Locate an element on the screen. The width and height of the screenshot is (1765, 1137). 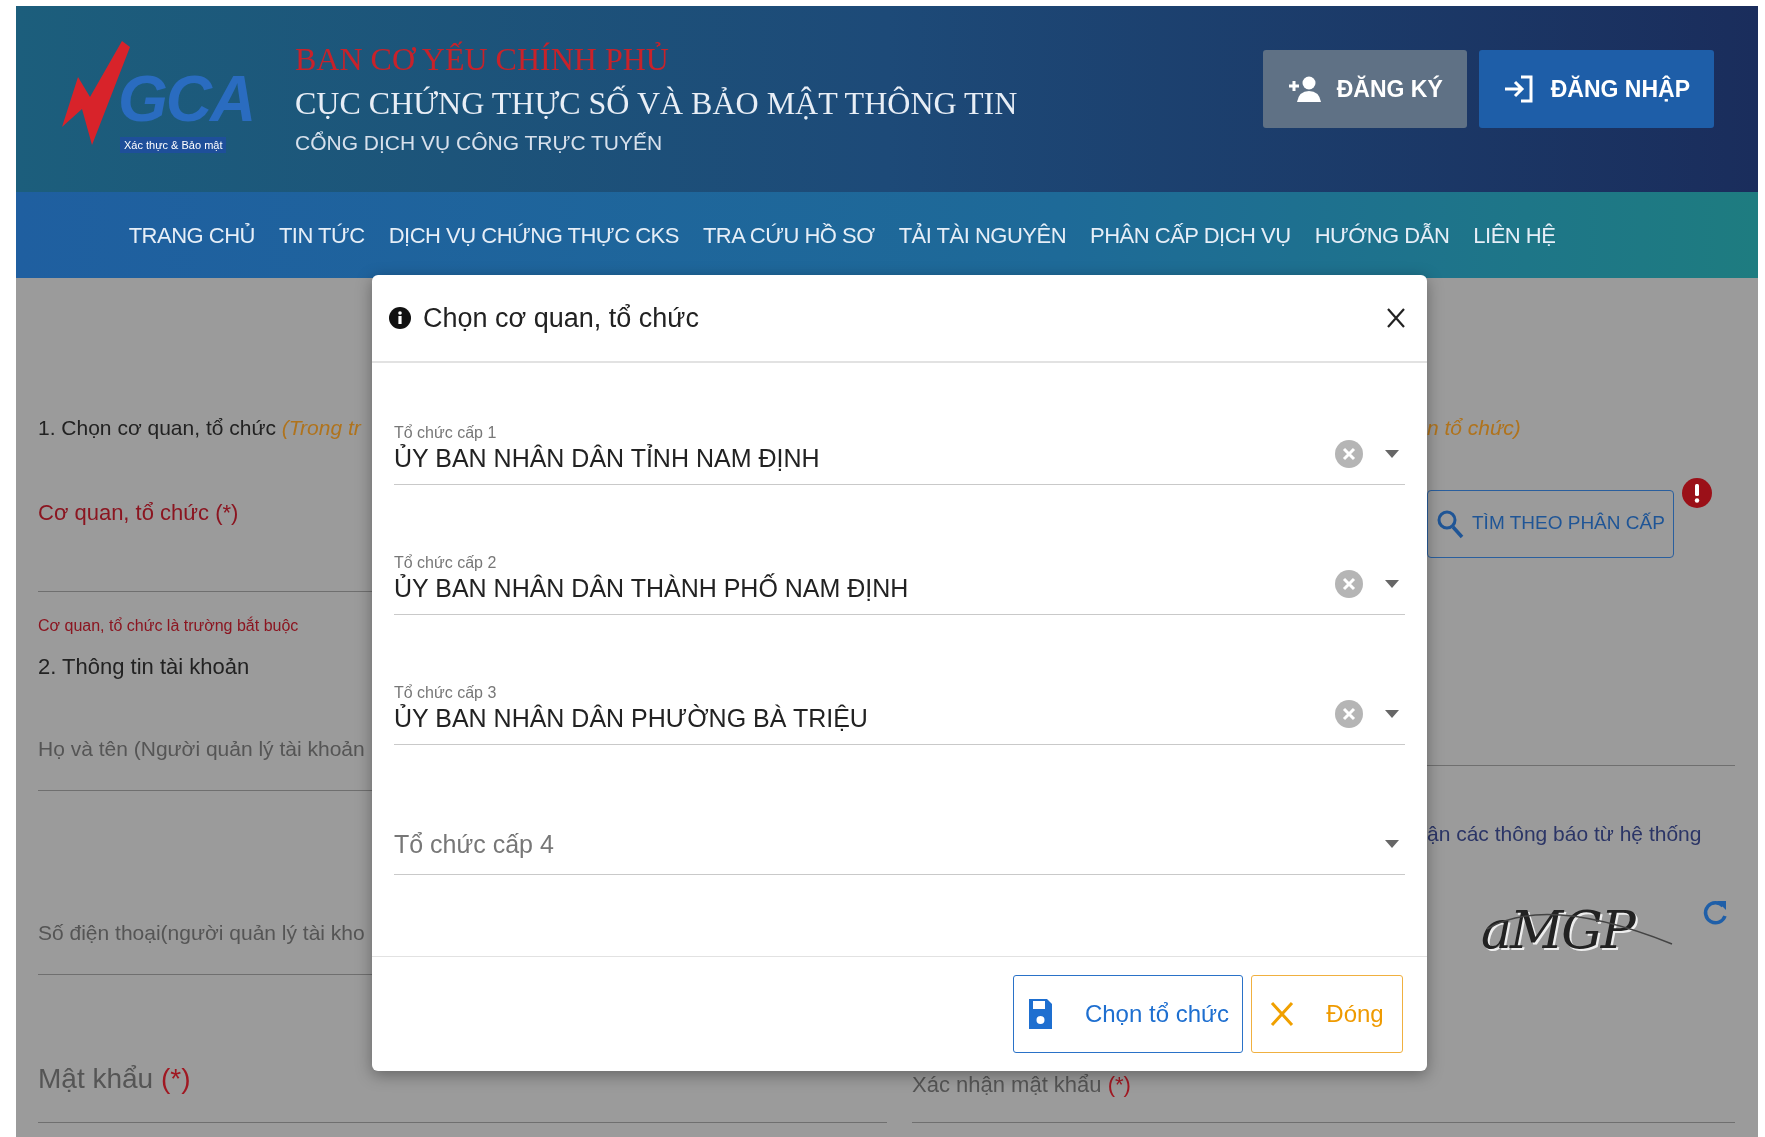
portal-name: CỔNG DỊCH VỤ CÔNG TRỰC TUYẾN is located at coordinates (479, 143).